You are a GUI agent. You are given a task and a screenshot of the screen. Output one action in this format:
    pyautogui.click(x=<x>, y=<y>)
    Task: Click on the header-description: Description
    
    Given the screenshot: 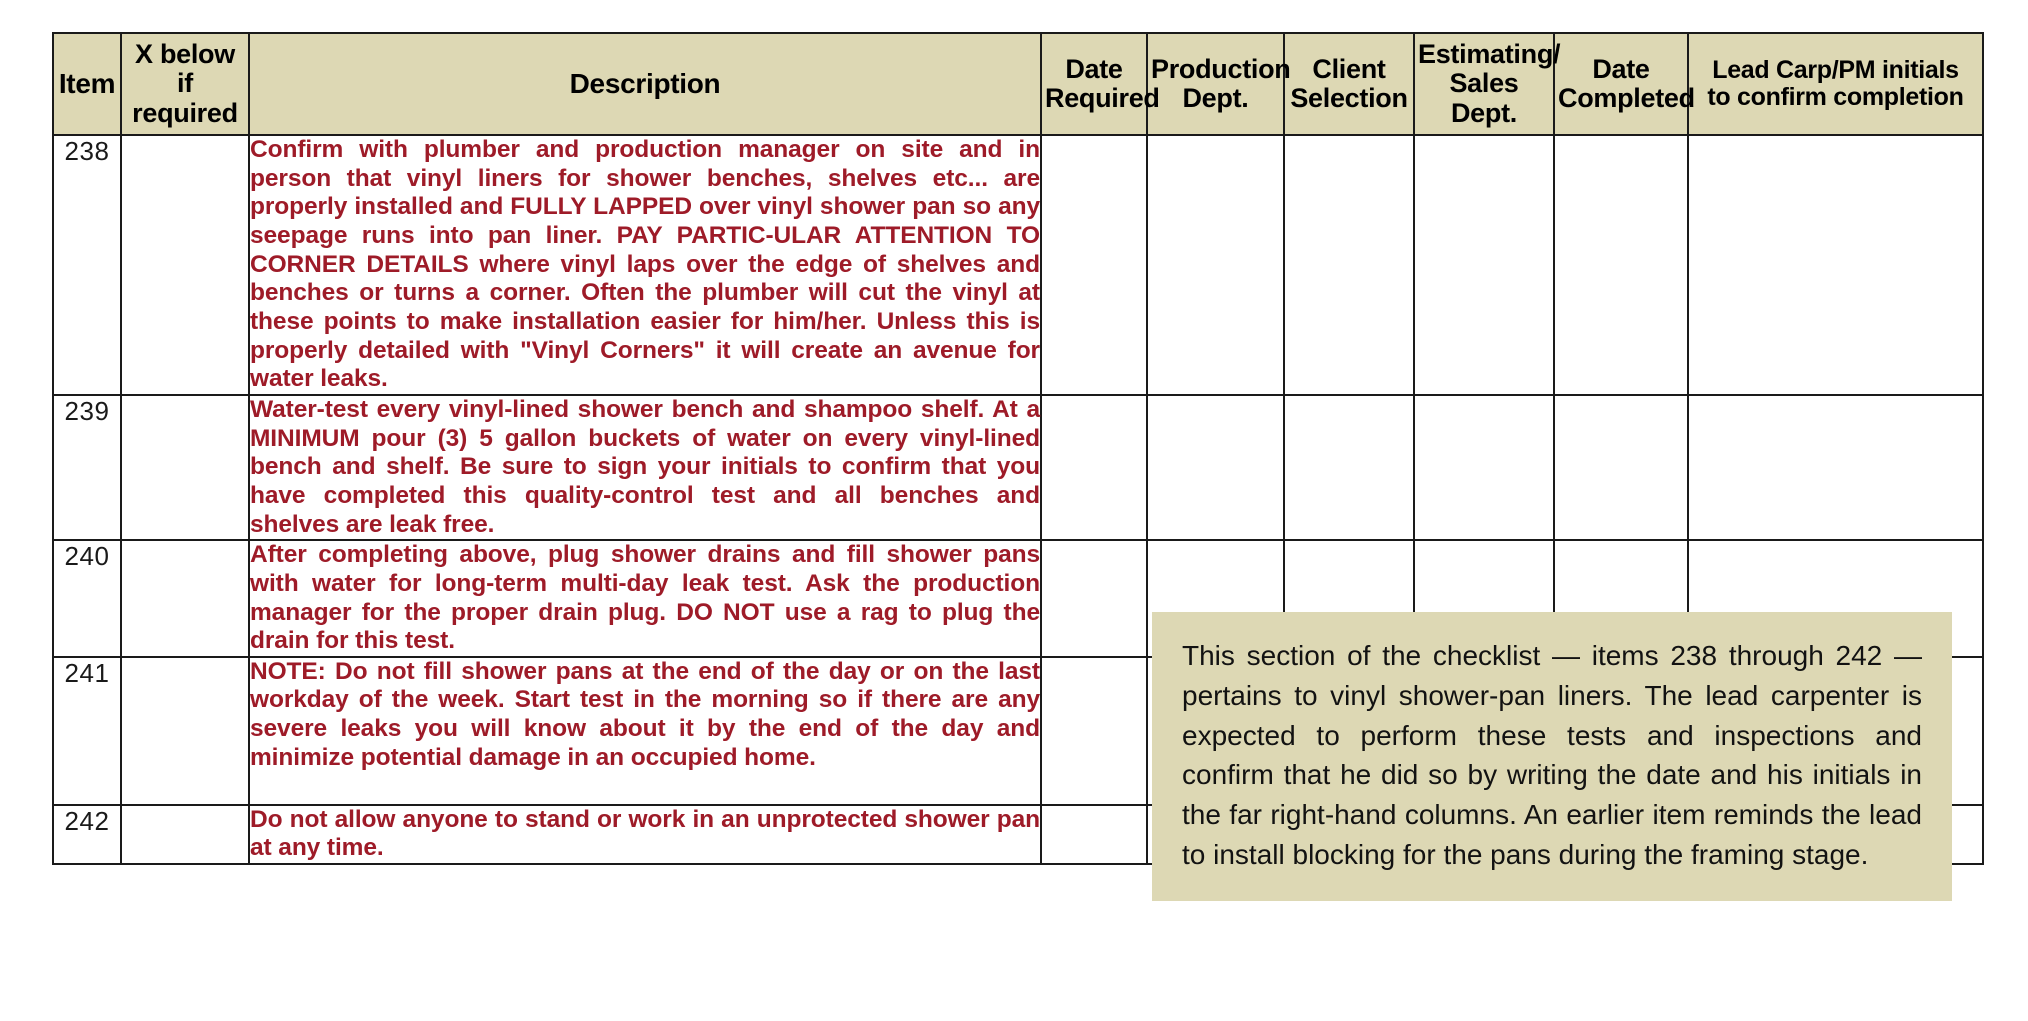 What is the action you would take?
    pyautogui.click(x=645, y=84)
    